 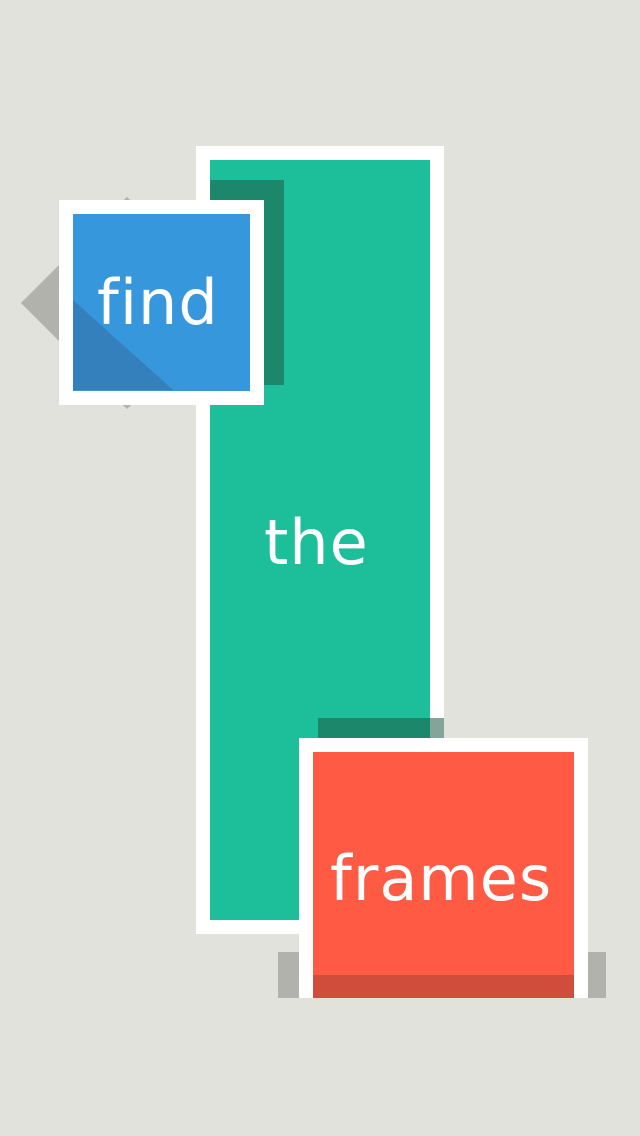 I want to click on frames-frame-bottom-shadow, so click(x=443, y=986).